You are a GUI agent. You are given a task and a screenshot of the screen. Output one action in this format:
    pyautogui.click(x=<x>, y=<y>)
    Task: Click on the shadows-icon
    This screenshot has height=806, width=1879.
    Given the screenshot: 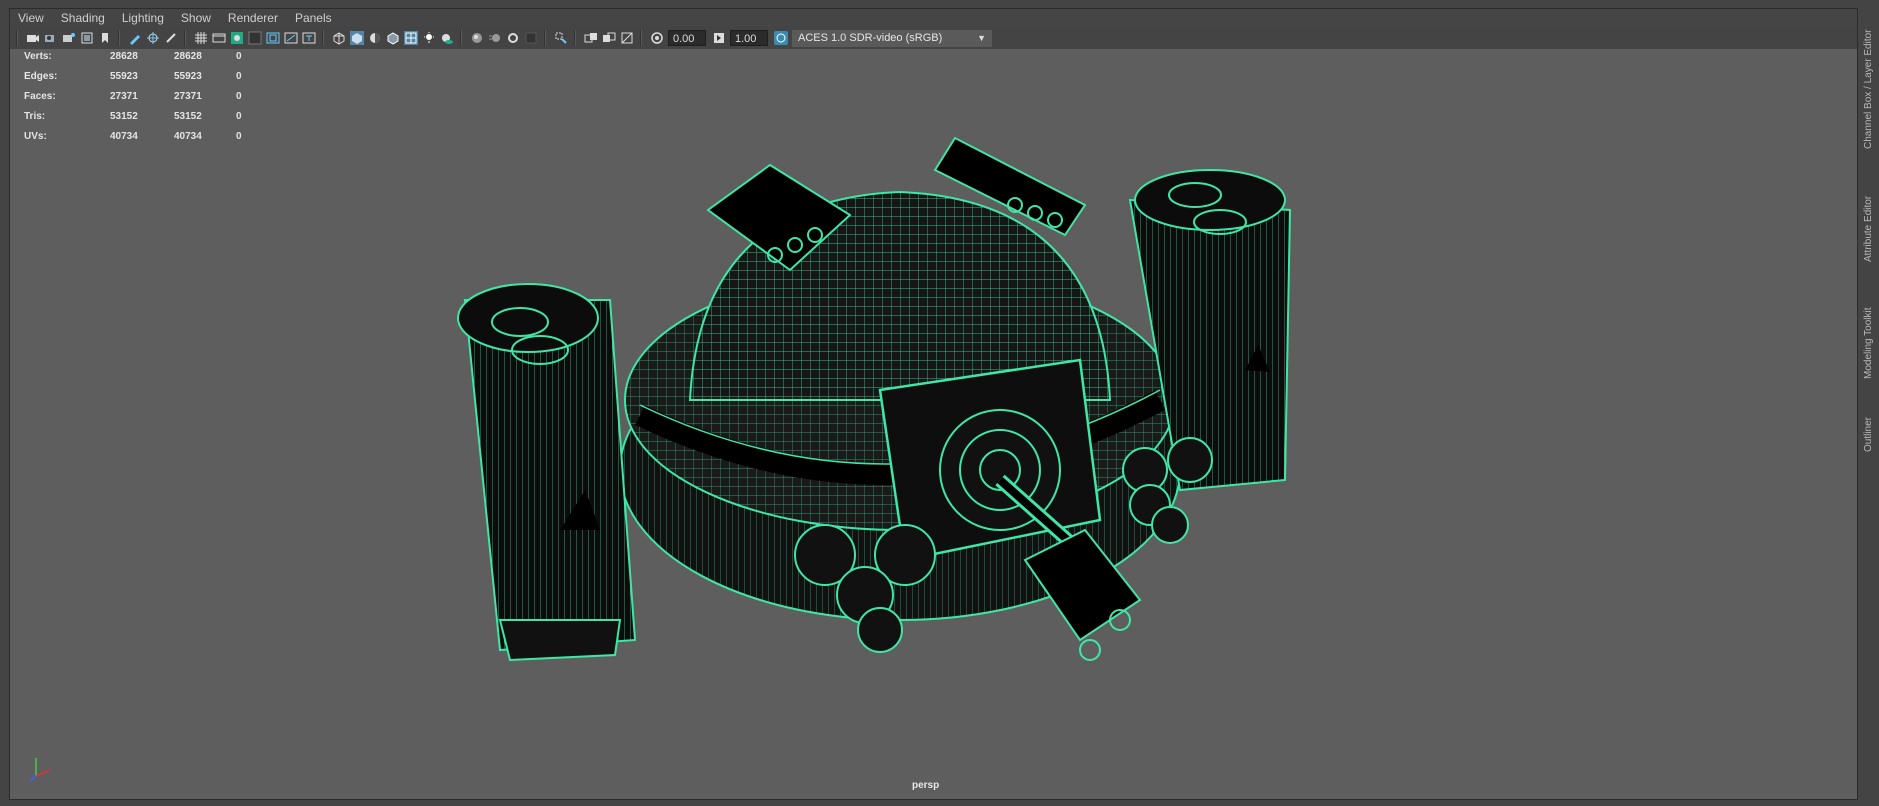 What is the action you would take?
    pyautogui.click(x=447, y=38)
    